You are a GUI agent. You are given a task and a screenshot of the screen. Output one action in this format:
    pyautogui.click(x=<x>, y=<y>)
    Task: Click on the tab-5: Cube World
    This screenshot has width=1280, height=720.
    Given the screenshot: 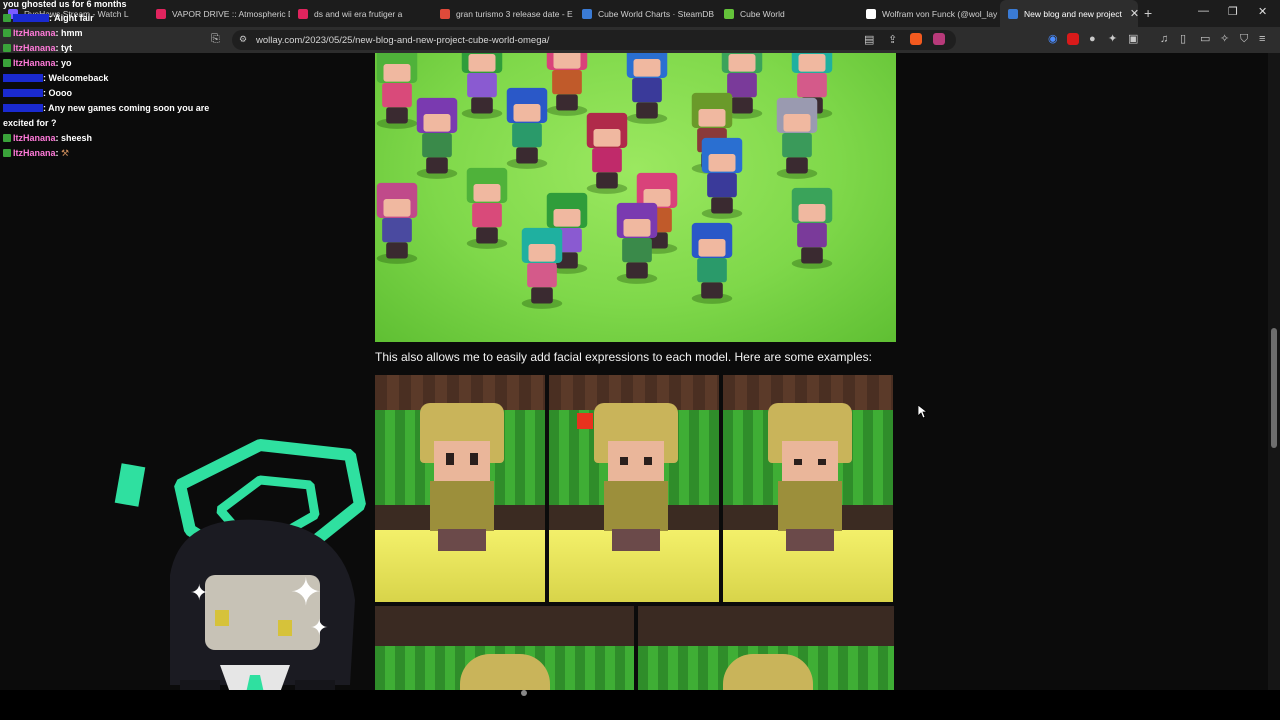 What is the action you would take?
    pyautogui.click(x=787, y=13)
    